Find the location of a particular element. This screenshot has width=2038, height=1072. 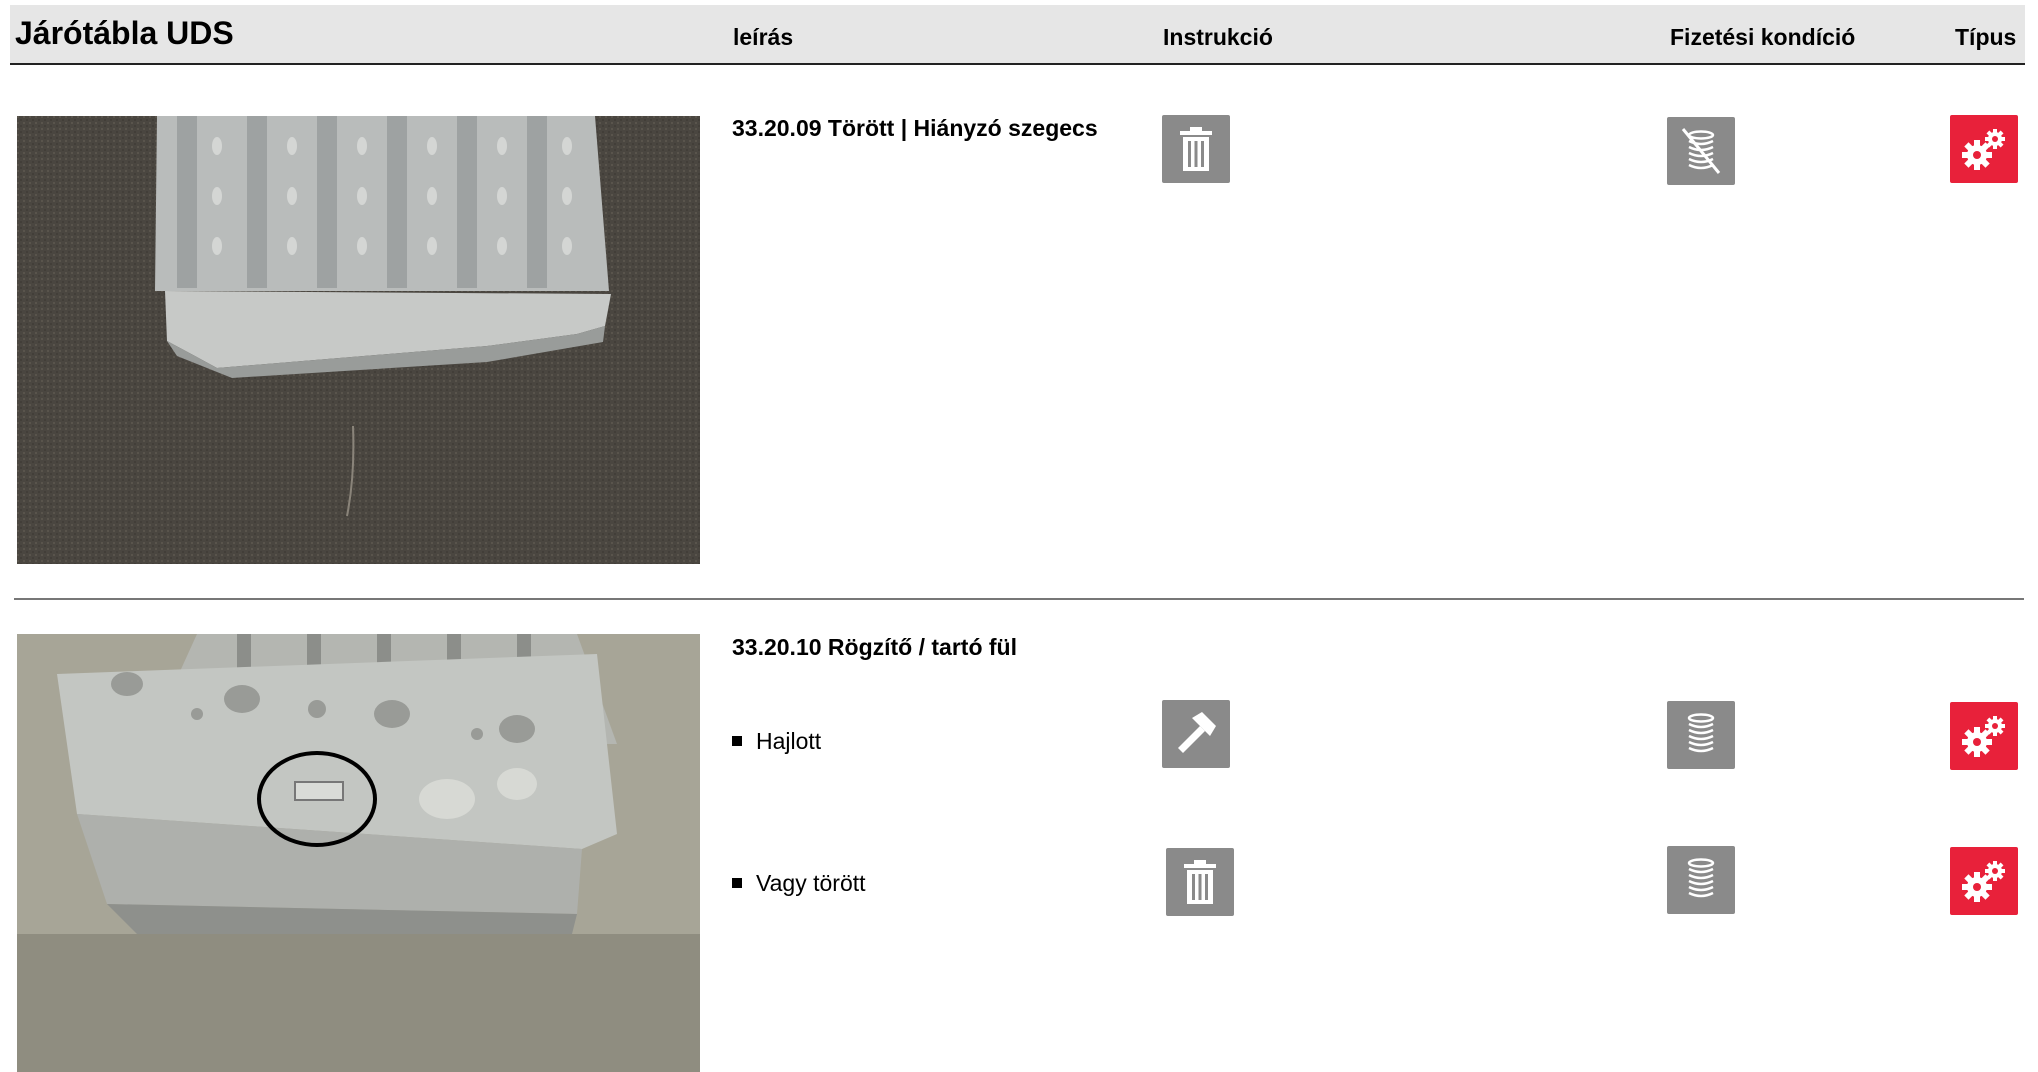

list-item: Vagy törött is located at coordinates (799, 883).